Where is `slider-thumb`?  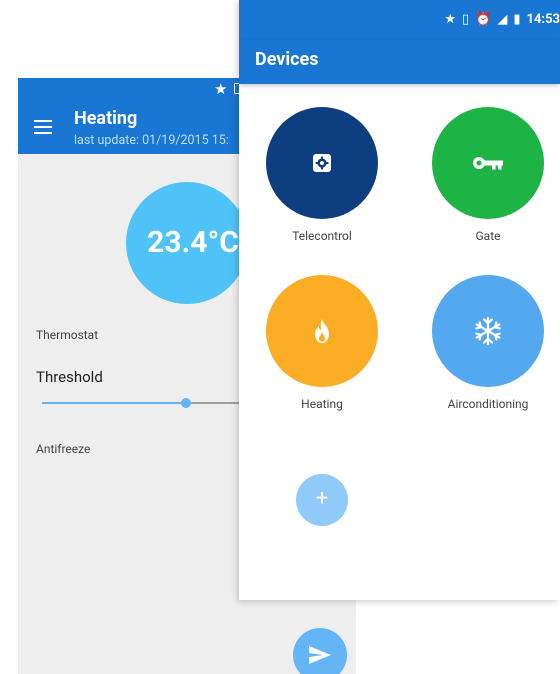 slider-thumb is located at coordinates (186, 403).